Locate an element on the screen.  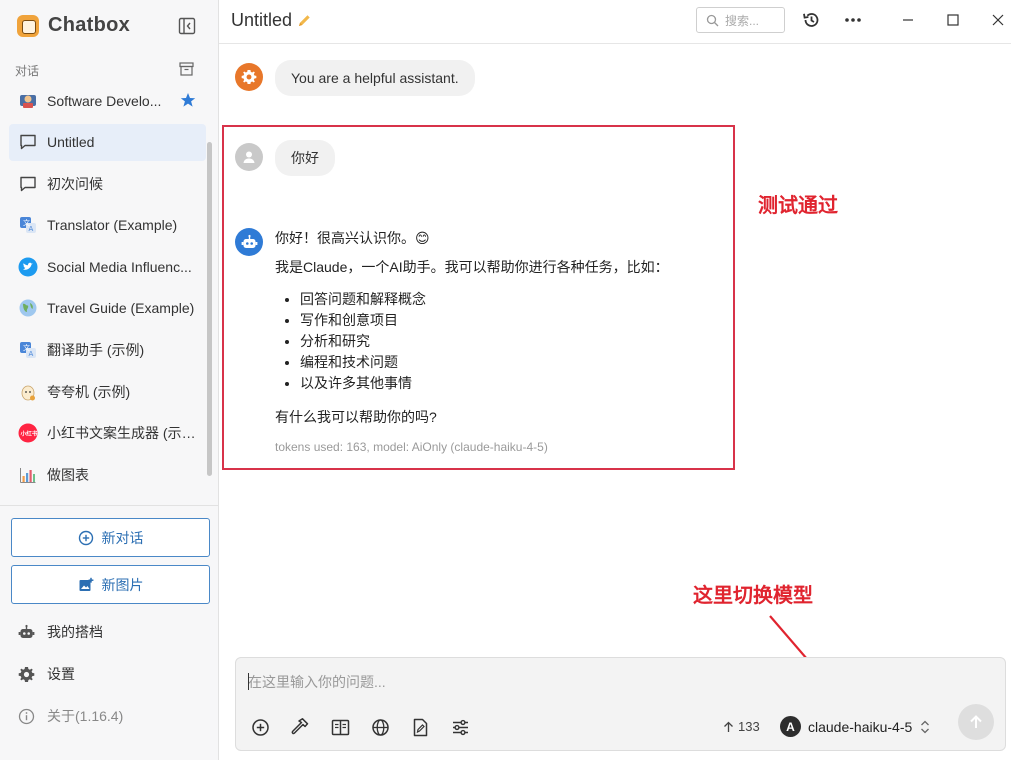
more-options-icon is located at coordinates (853, 20).